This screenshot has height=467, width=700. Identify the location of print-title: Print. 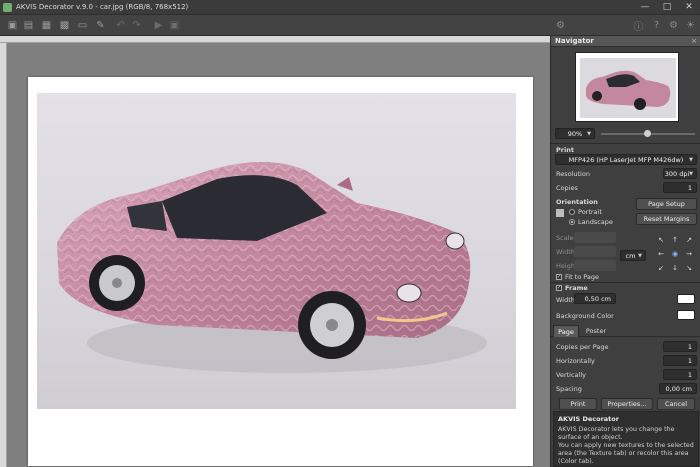
(565, 150).